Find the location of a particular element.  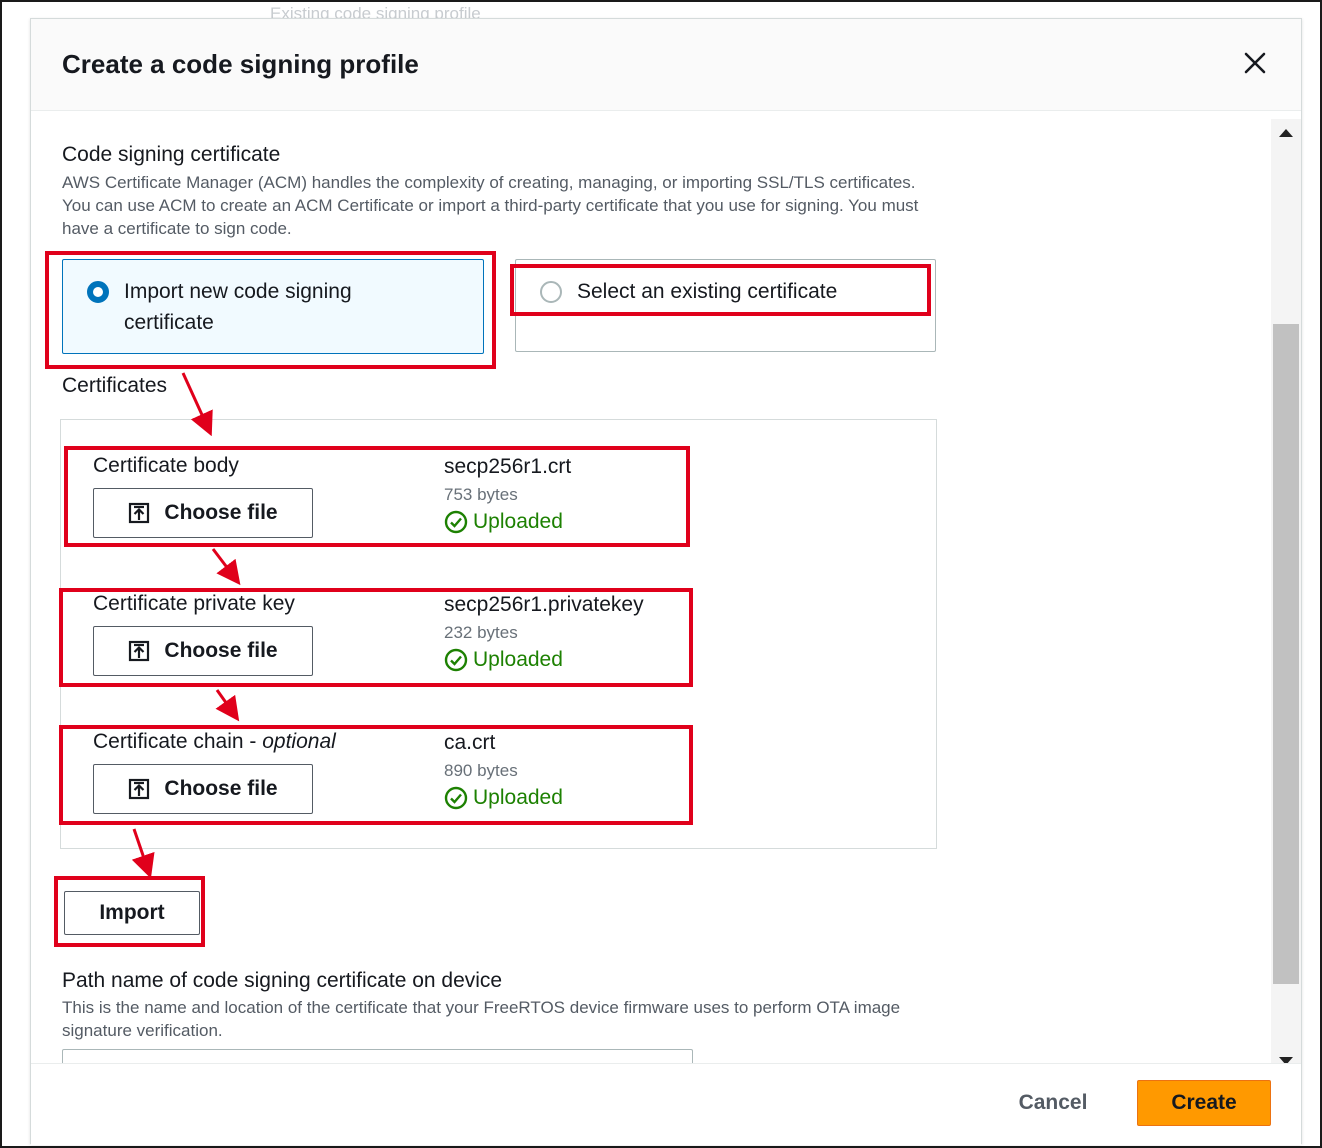

certificate-chain-status: Uploaded is located at coordinates (503, 798).